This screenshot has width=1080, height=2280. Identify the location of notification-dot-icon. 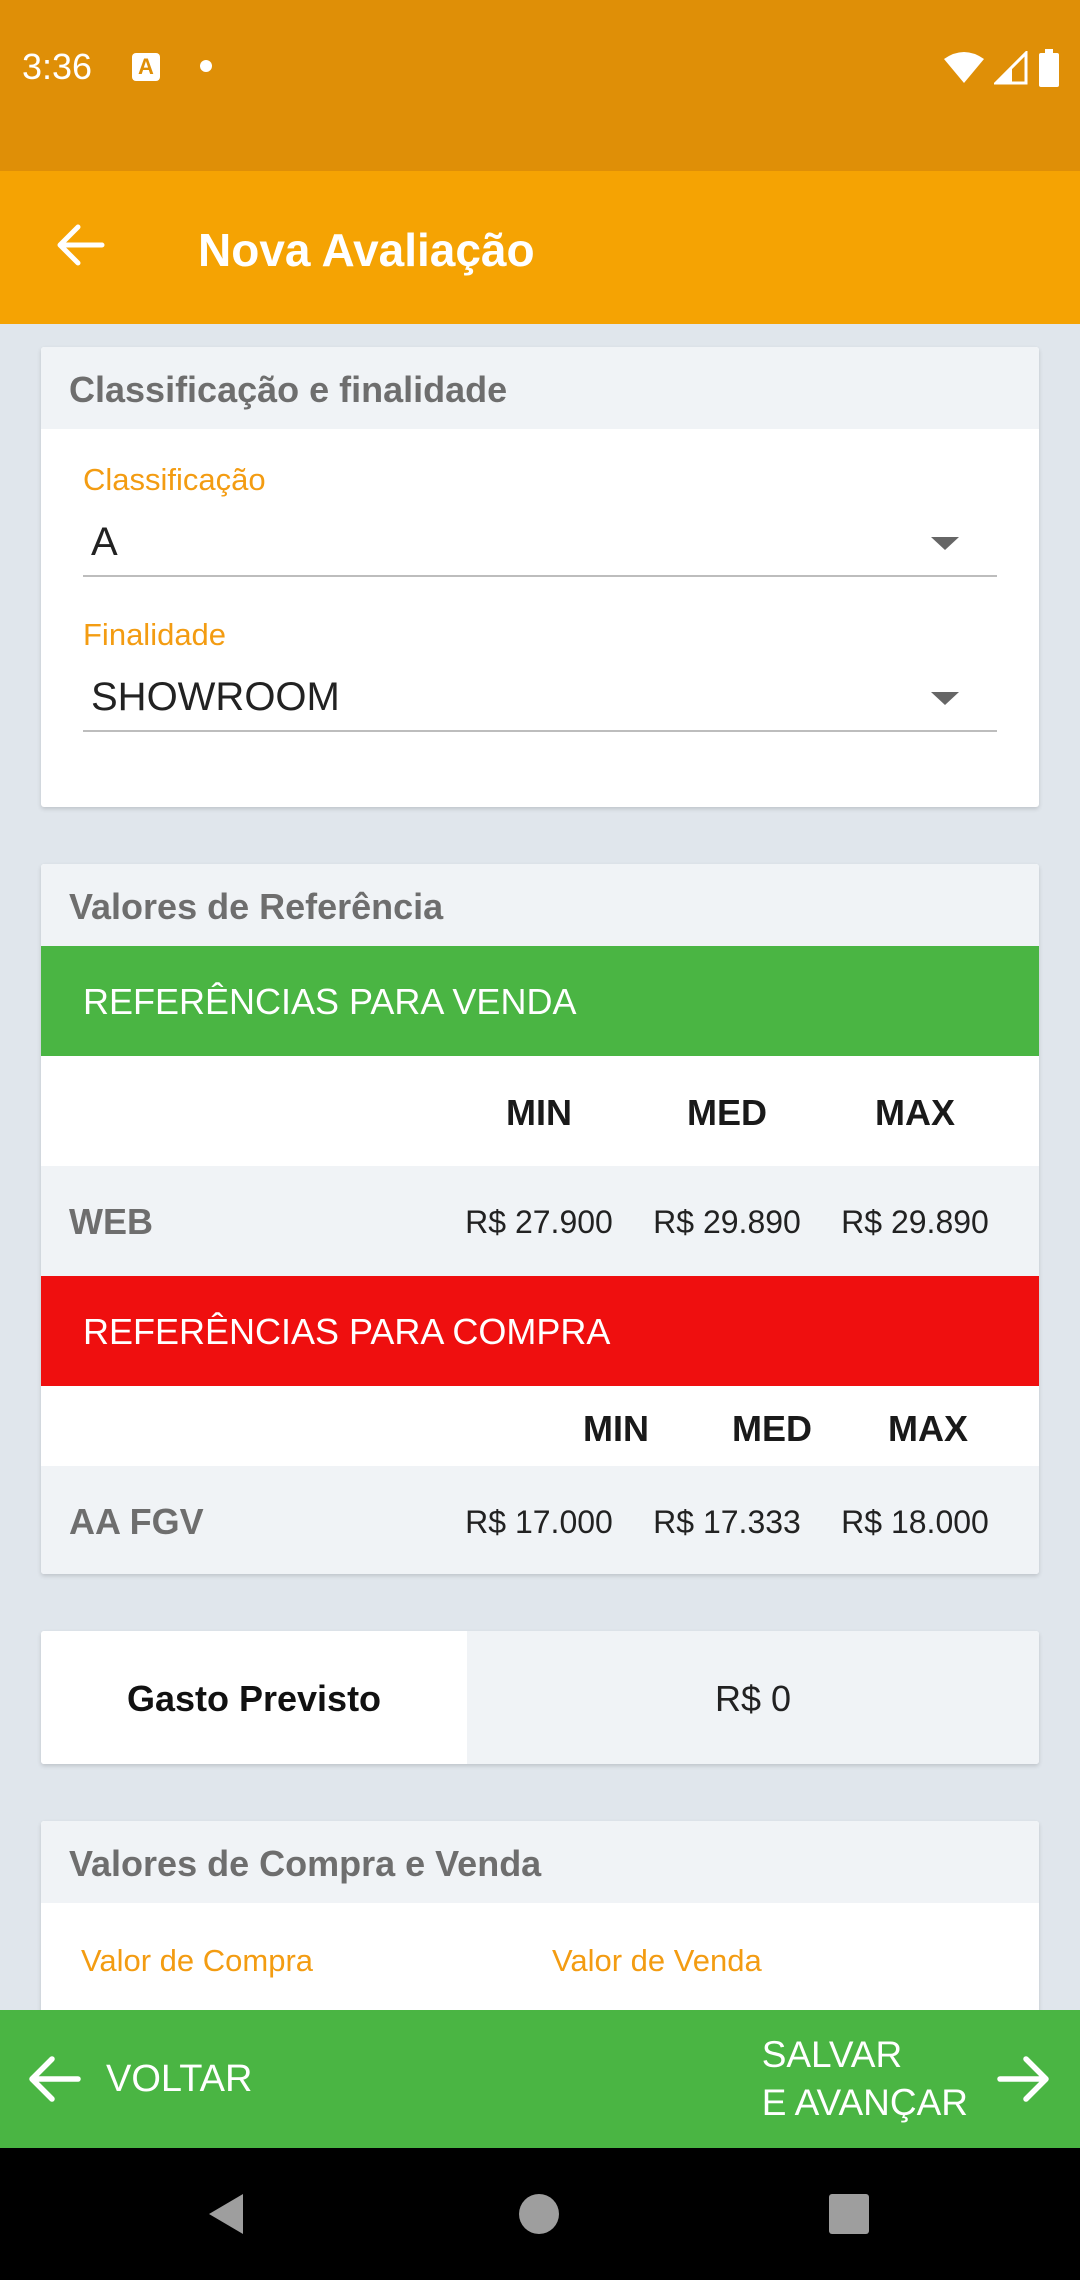
(206, 66).